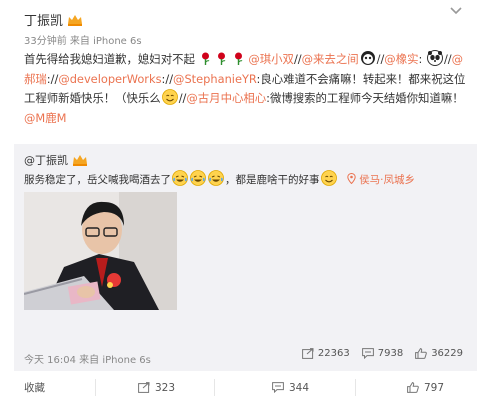 The image size is (477, 404). I want to click on comment-count: 7938, so click(390, 353).